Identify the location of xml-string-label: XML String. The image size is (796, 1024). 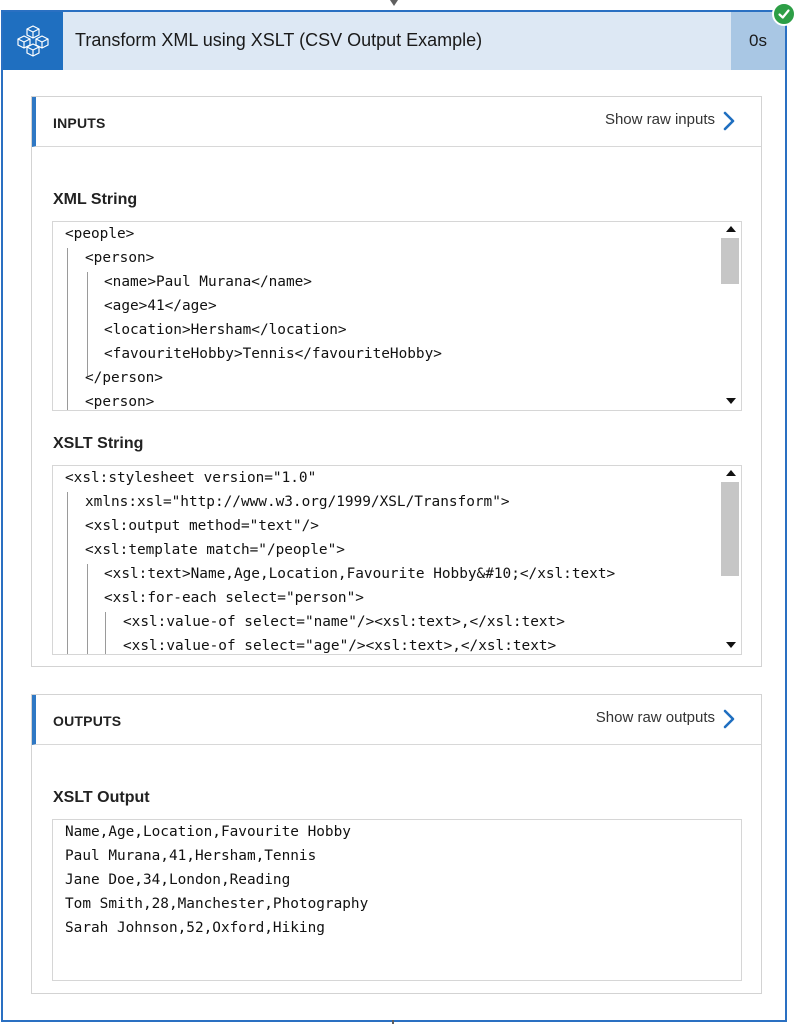
(95, 199).